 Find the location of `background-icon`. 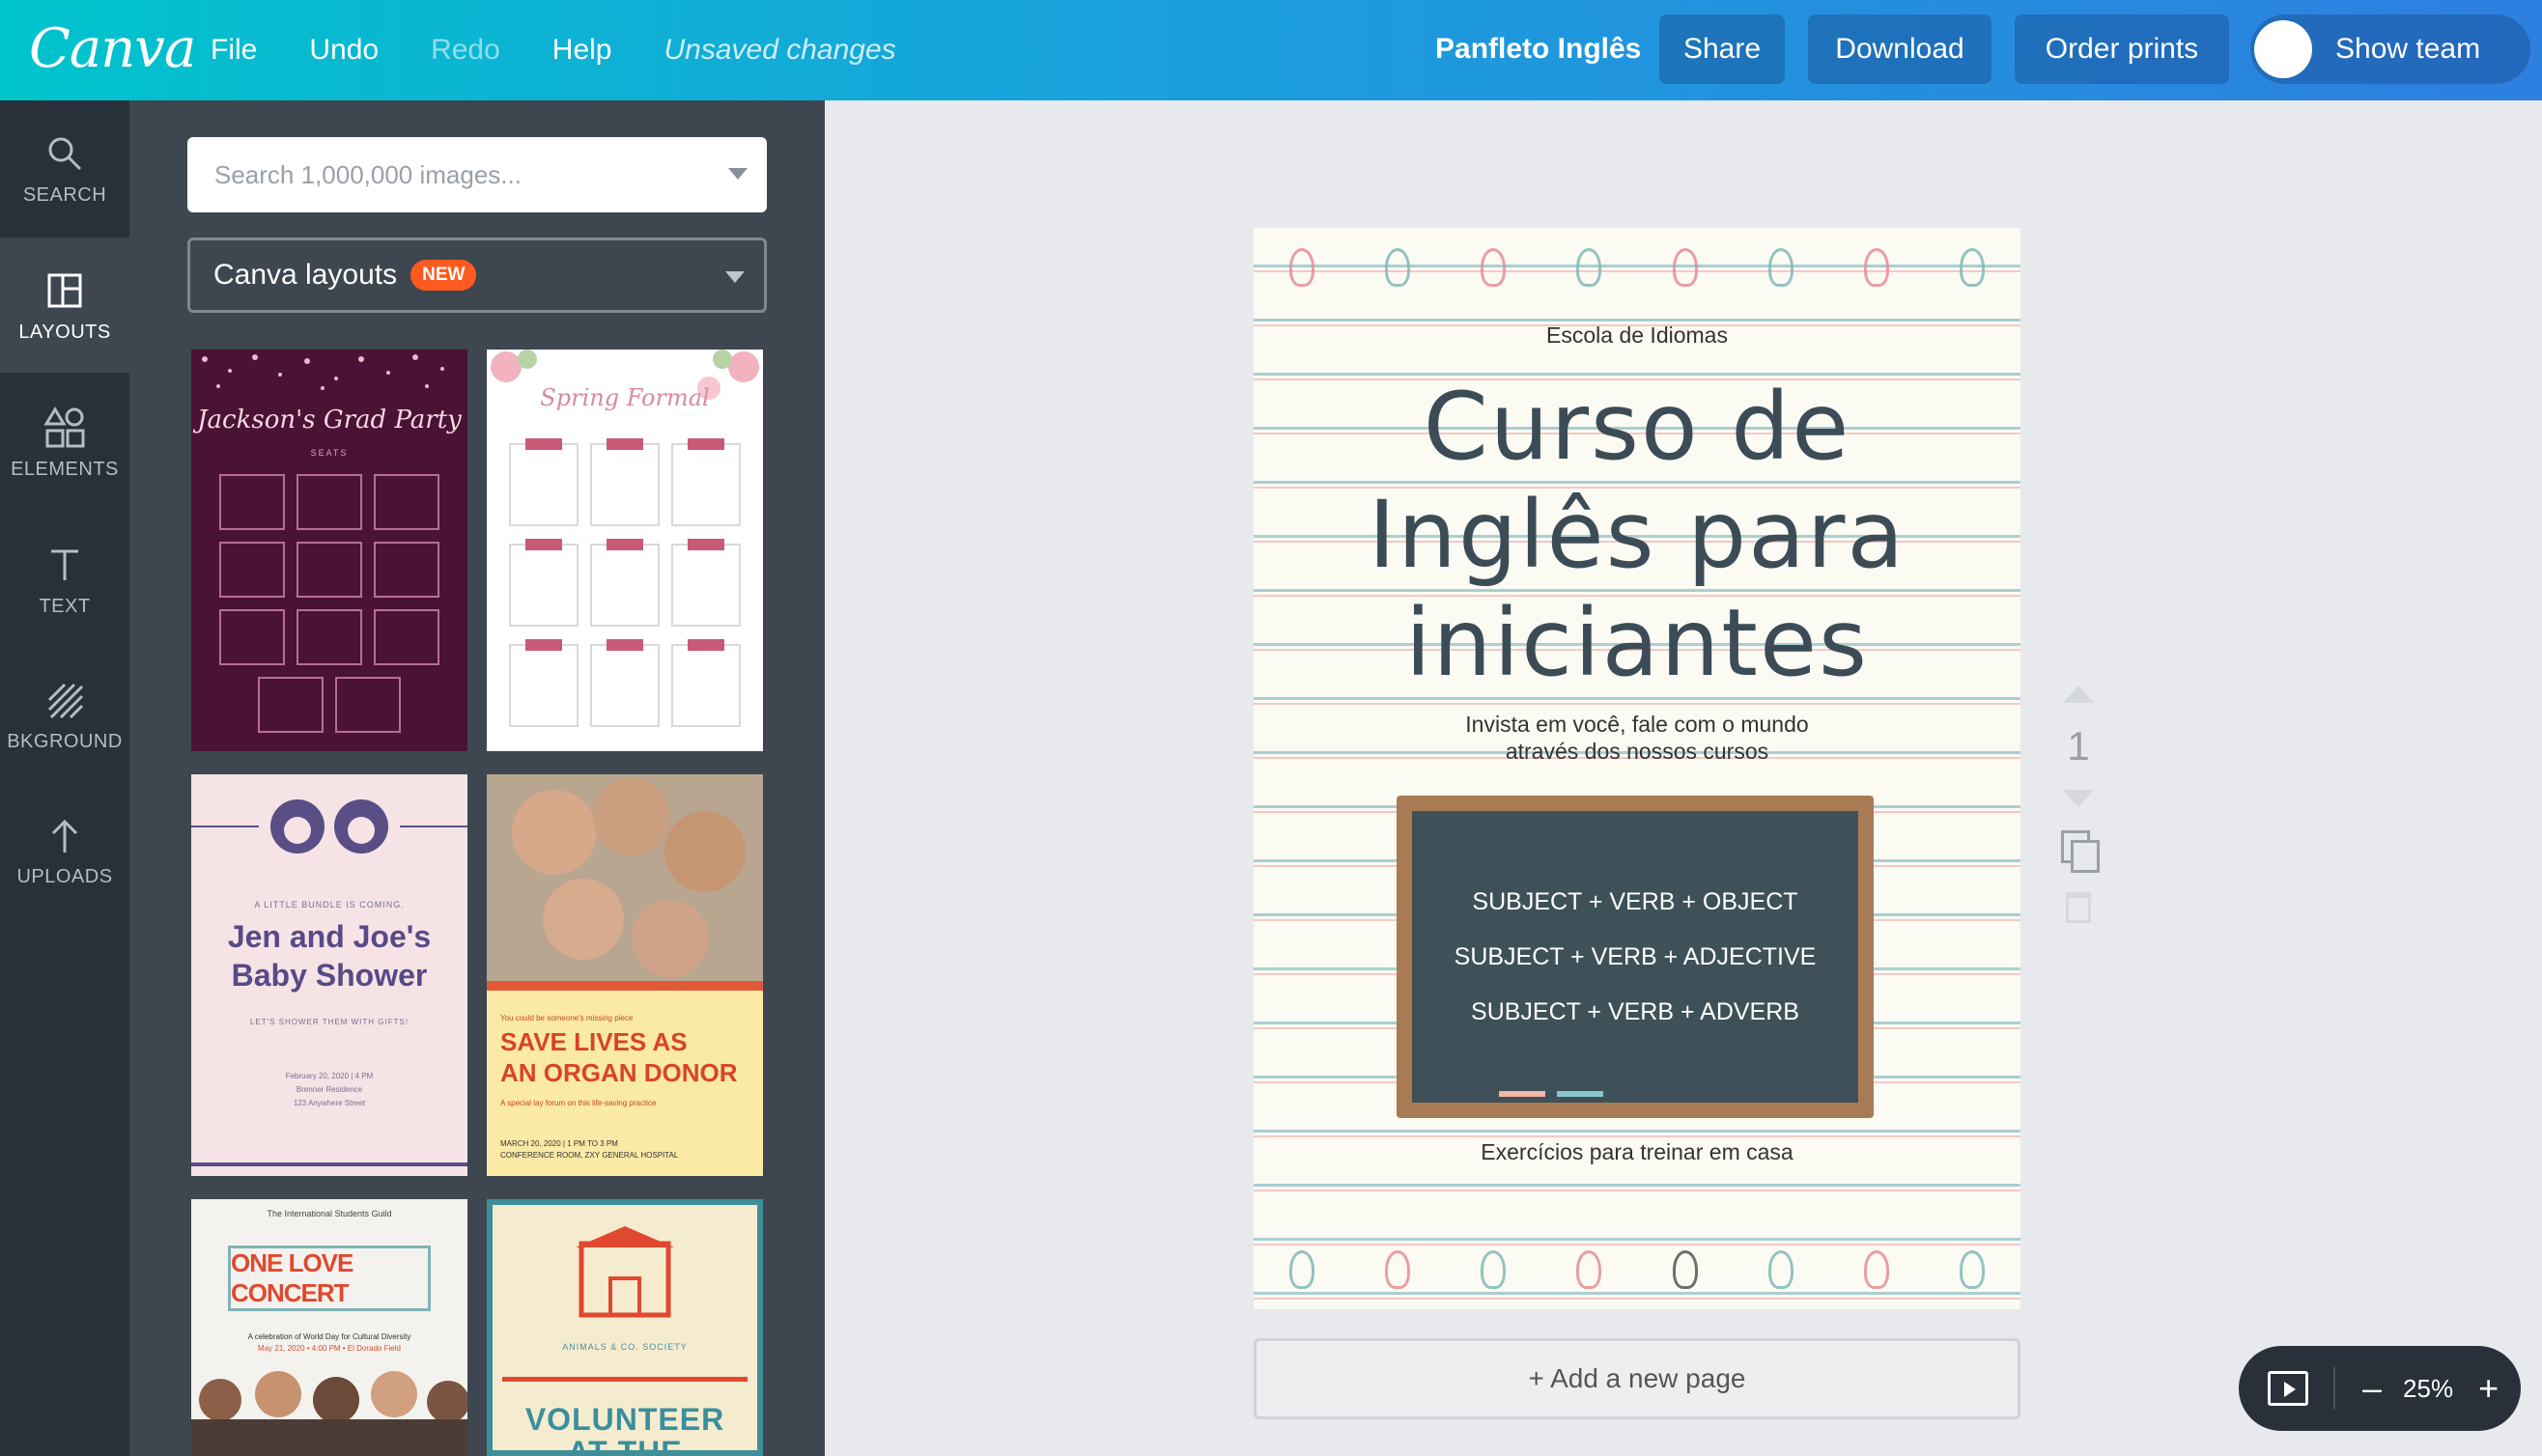

background-icon is located at coordinates (65, 700).